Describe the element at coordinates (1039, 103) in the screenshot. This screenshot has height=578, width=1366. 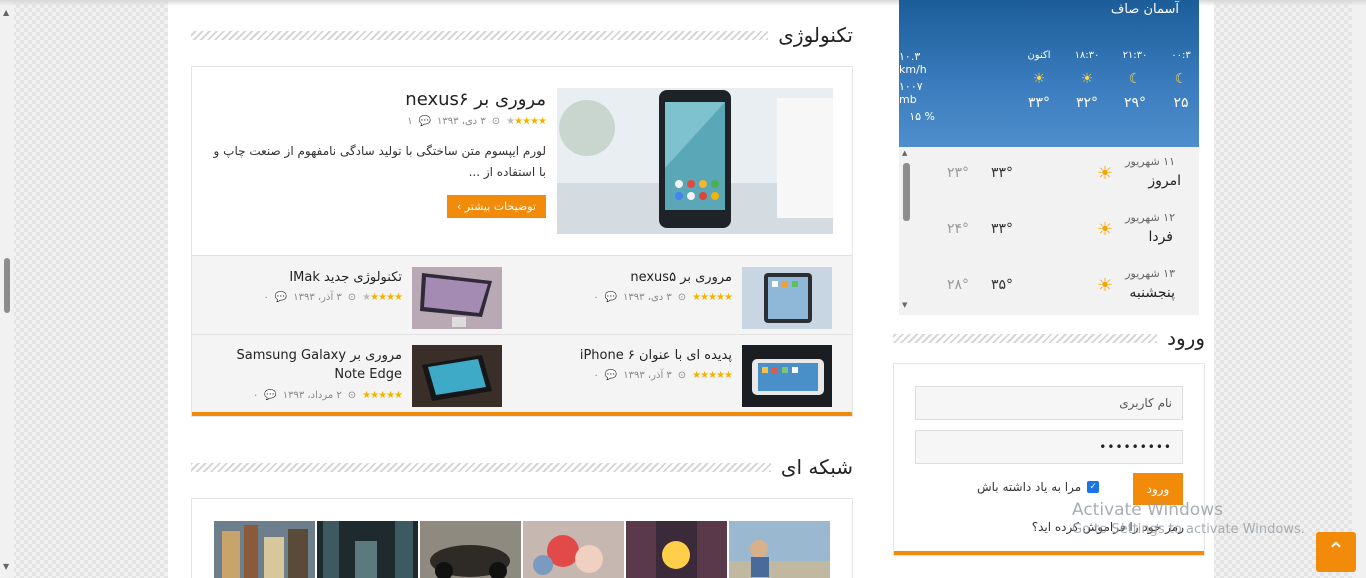
I see `hour-temp: ۳۳°` at that location.